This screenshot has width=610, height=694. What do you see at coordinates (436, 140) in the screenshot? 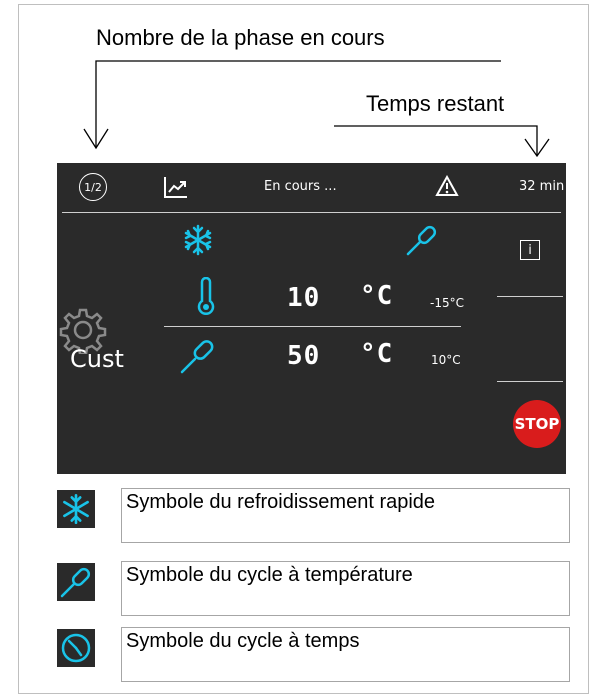
I see `time-callout-arrow` at bounding box center [436, 140].